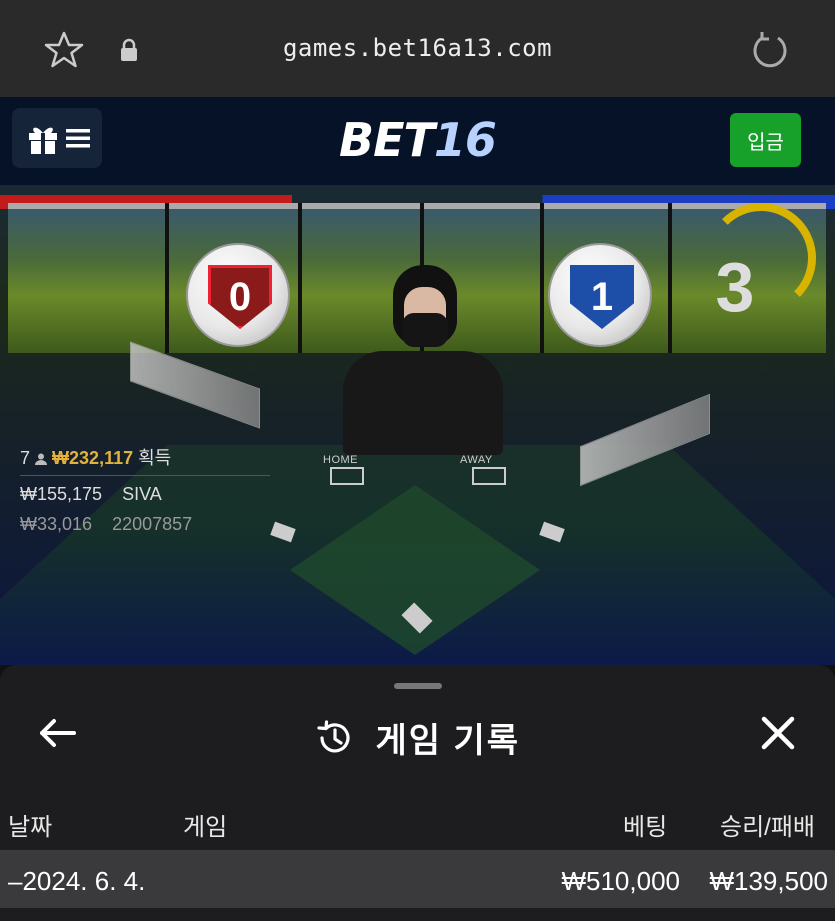 Image resolution: width=835 pixels, height=921 pixels. What do you see at coordinates (489, 476) in the screenshot?
I see `away-box` at bounding box center [489, 476].